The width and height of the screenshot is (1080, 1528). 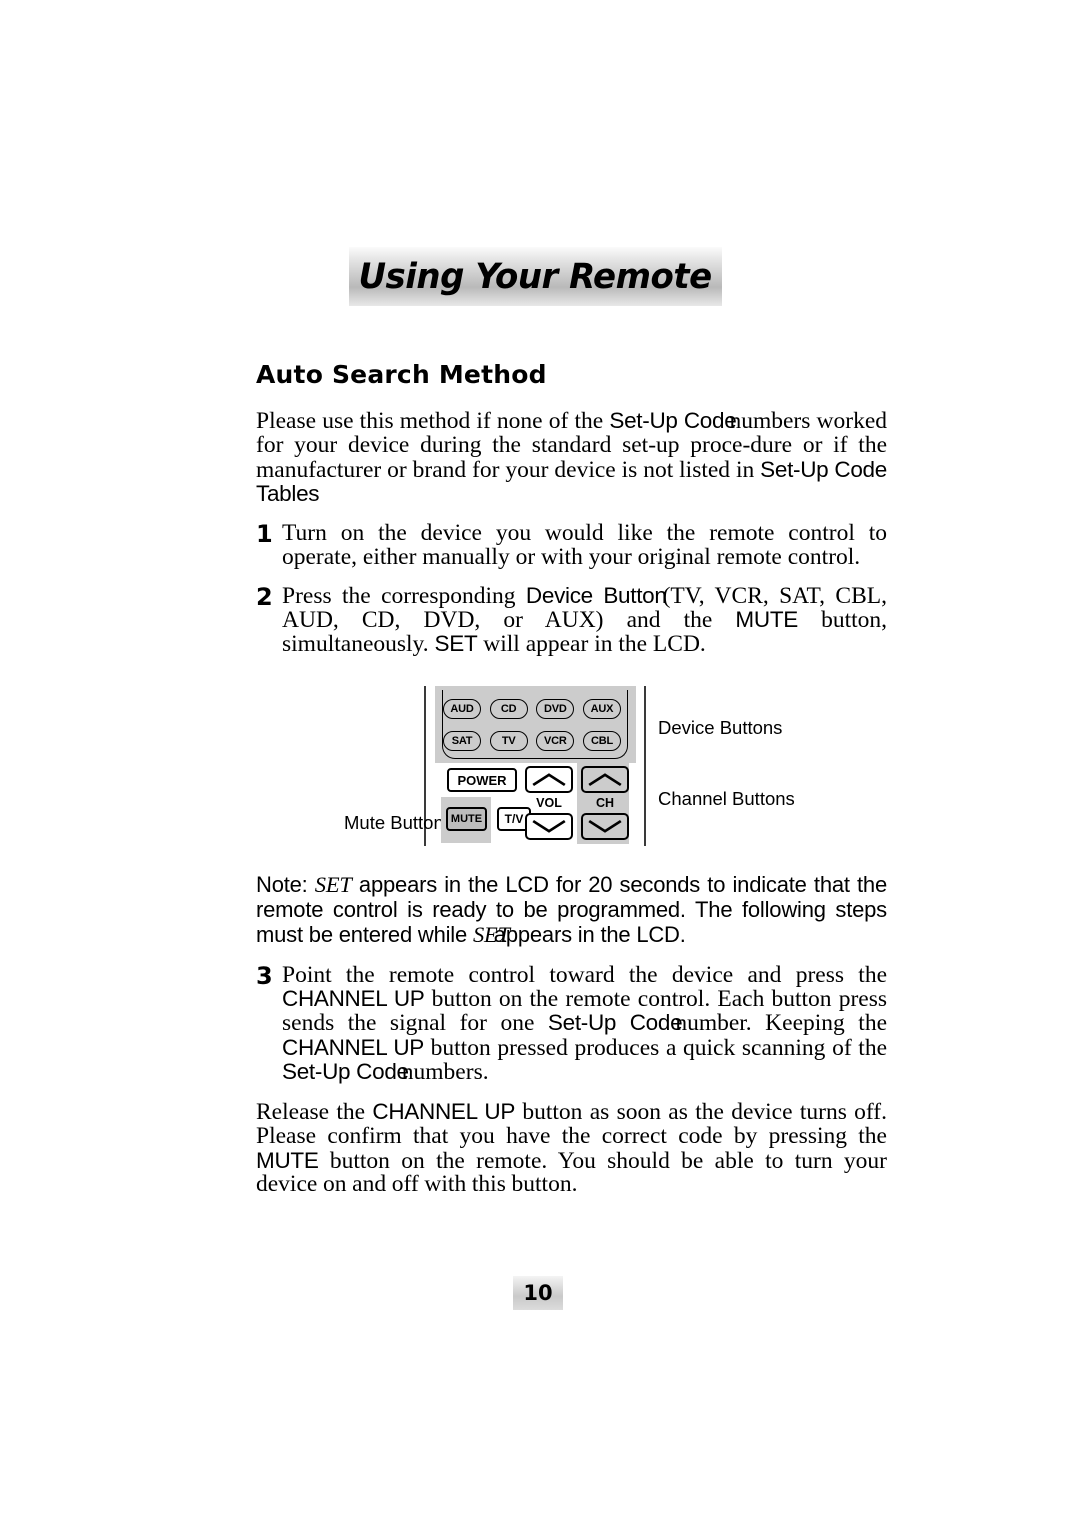 What do you see at coordinates (781, 1023) in the screenshot?
I see `step-3-part3: number. Keeping the` at bounding box center [781, 1023].